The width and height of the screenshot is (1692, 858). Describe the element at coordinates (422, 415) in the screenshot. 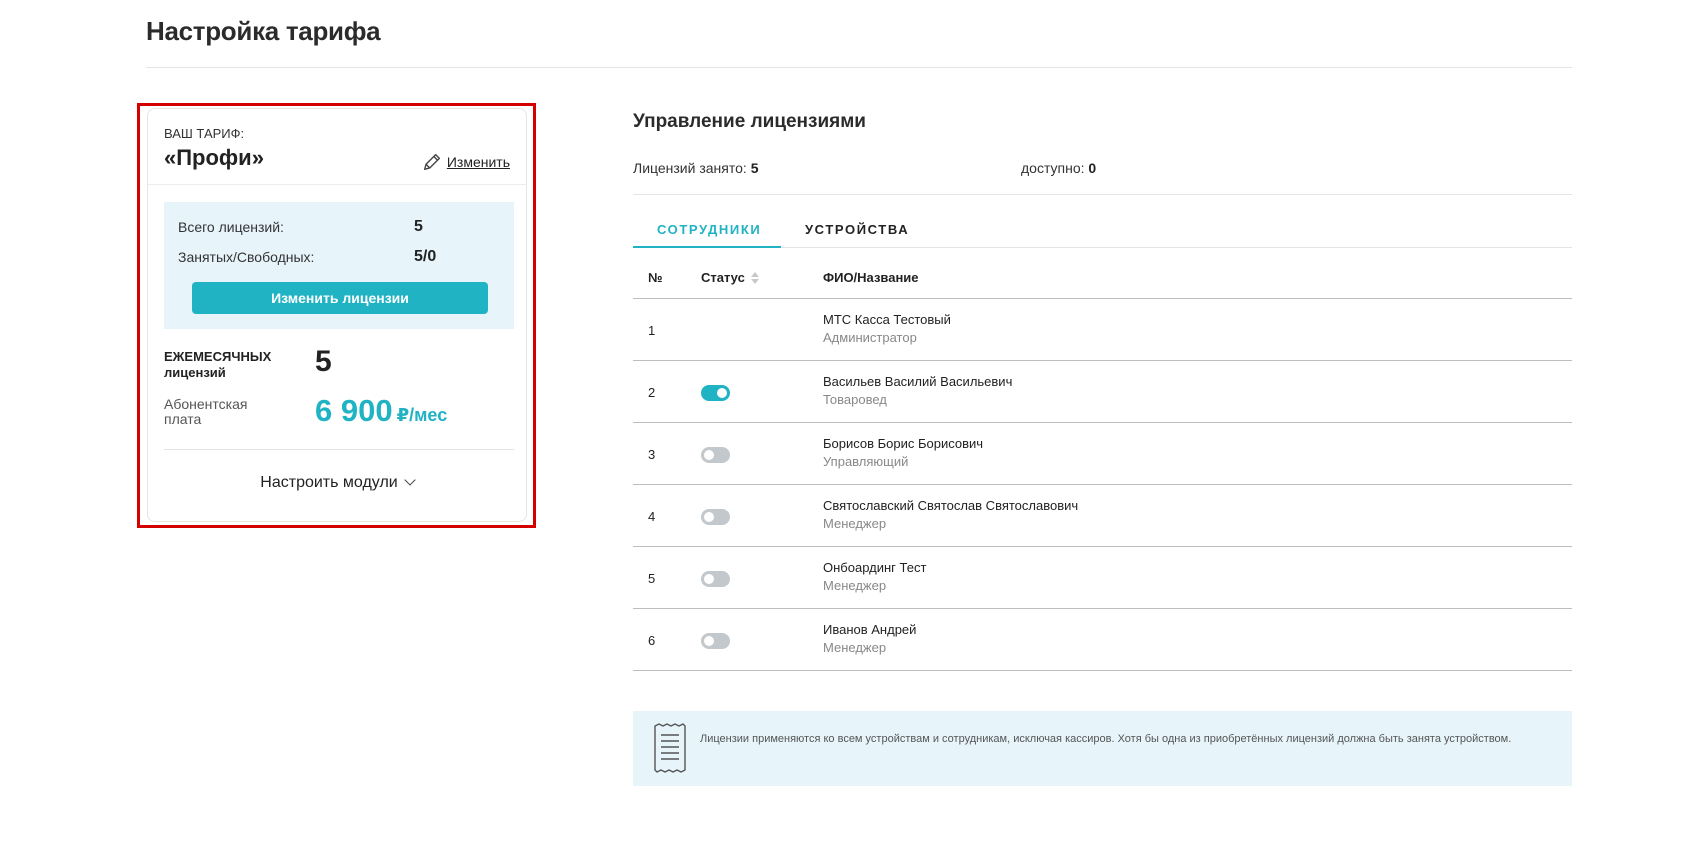

I see `fee-unit: ₽/мес` at that location.